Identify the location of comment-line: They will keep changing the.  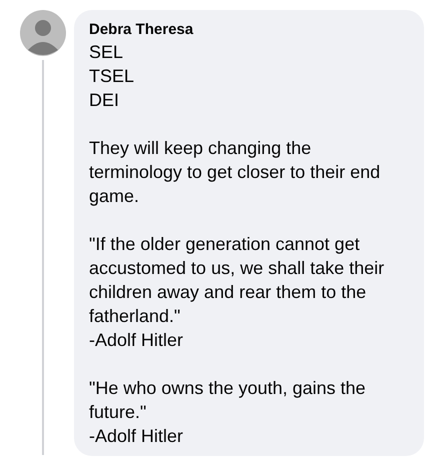
(200, 148).